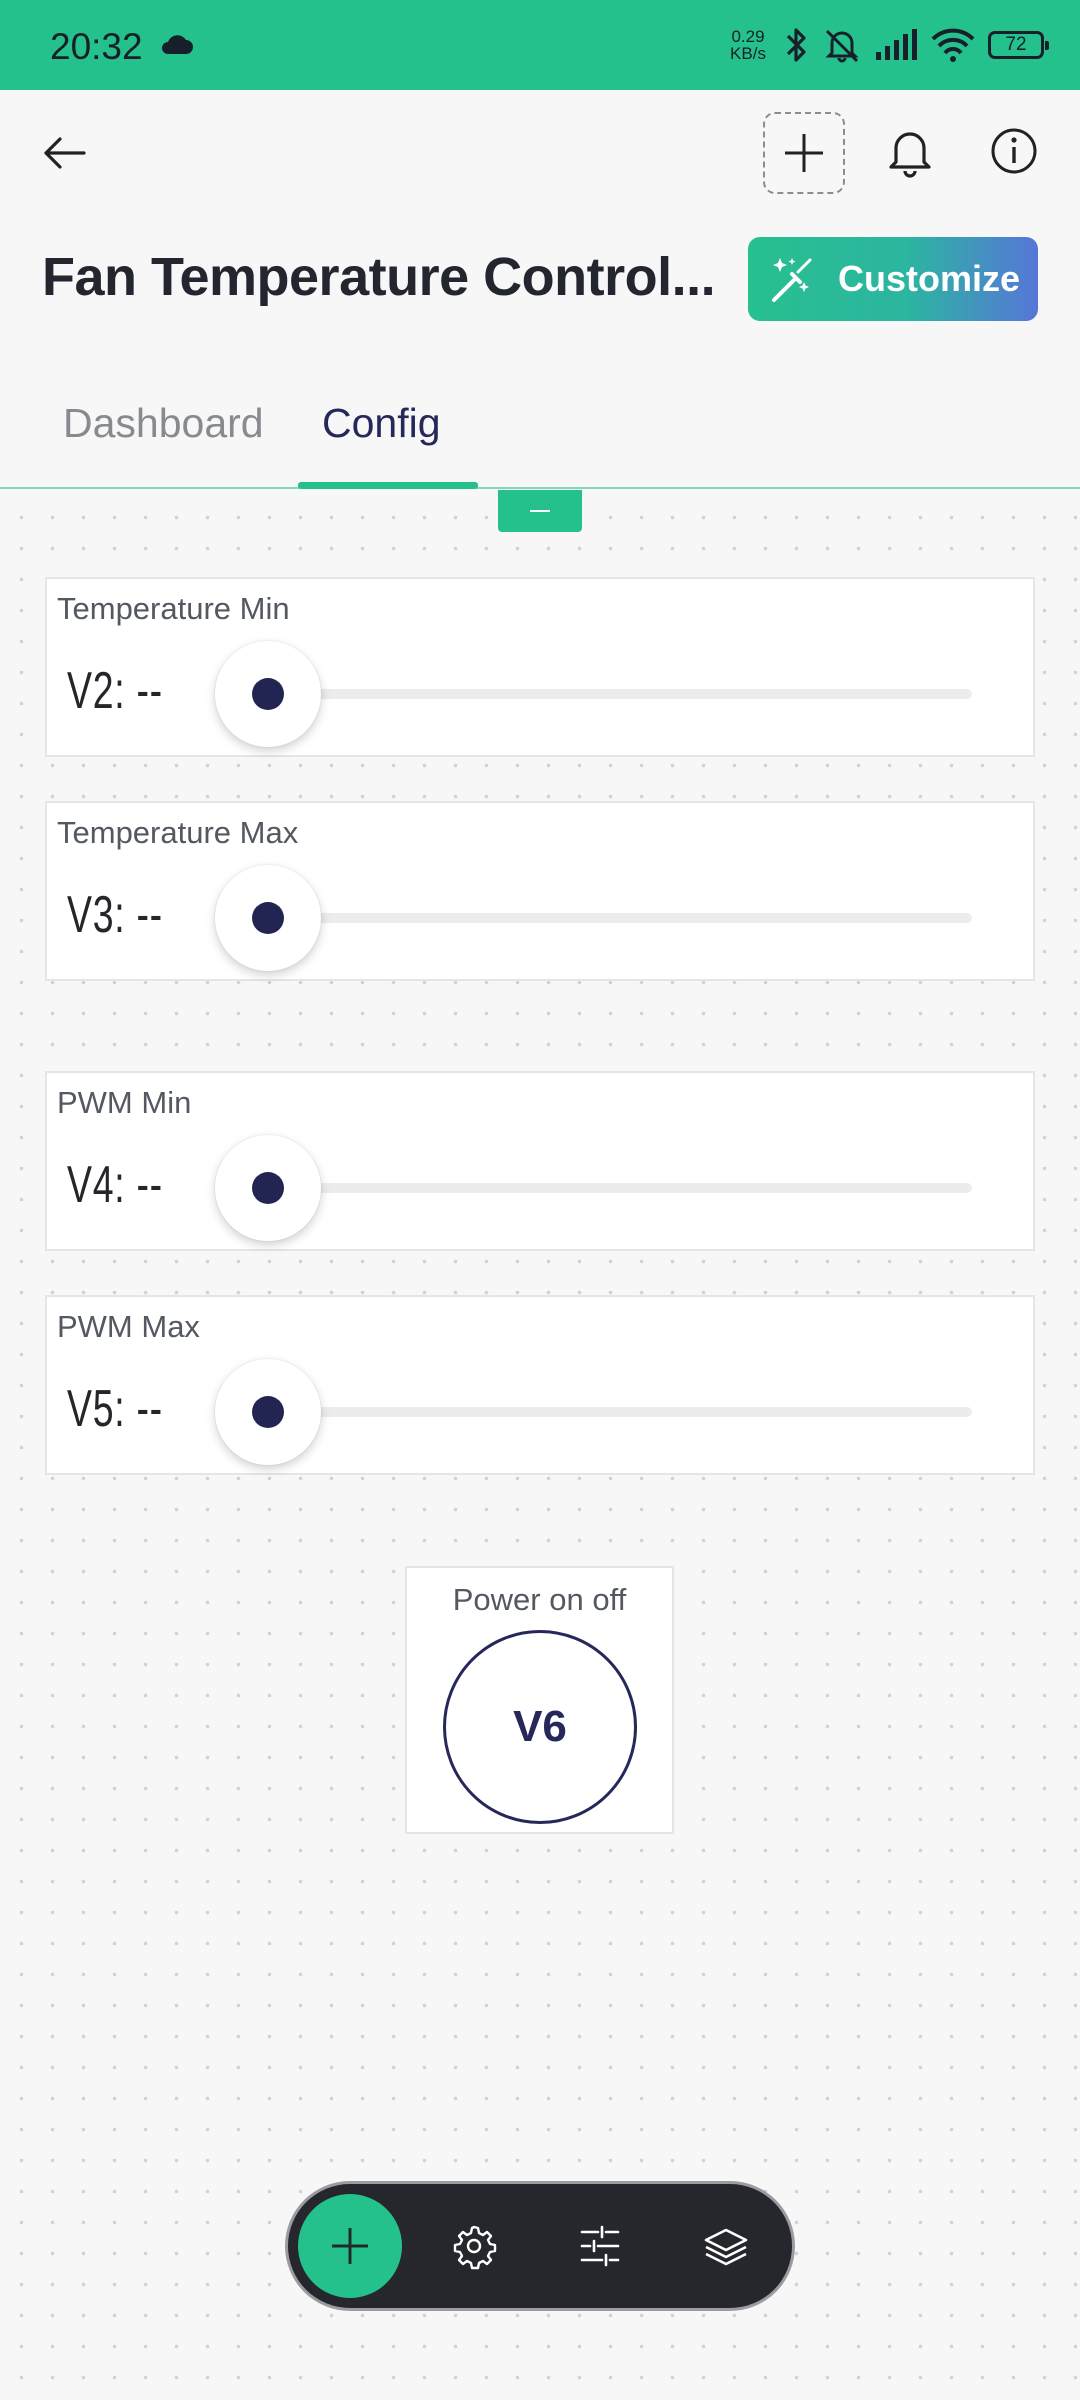  I want to click on bottom-toolbar, so click(540, 2246).